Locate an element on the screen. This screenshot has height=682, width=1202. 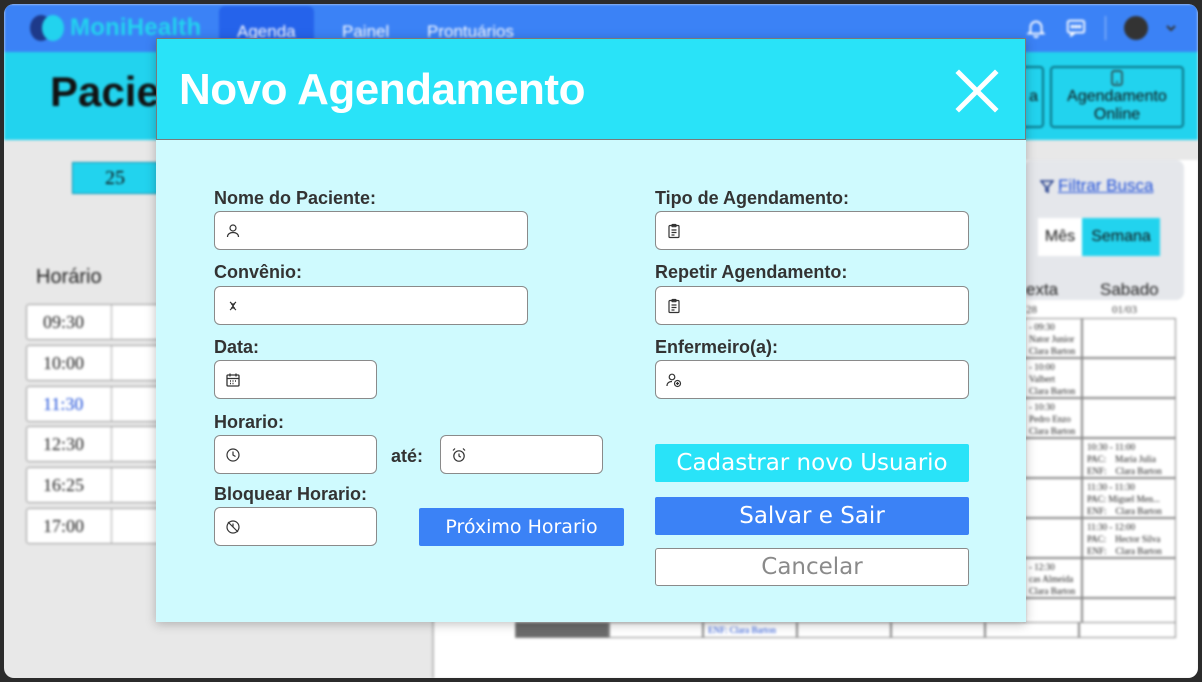
time-slot: 10:00 is located at coordinates (96, 363).